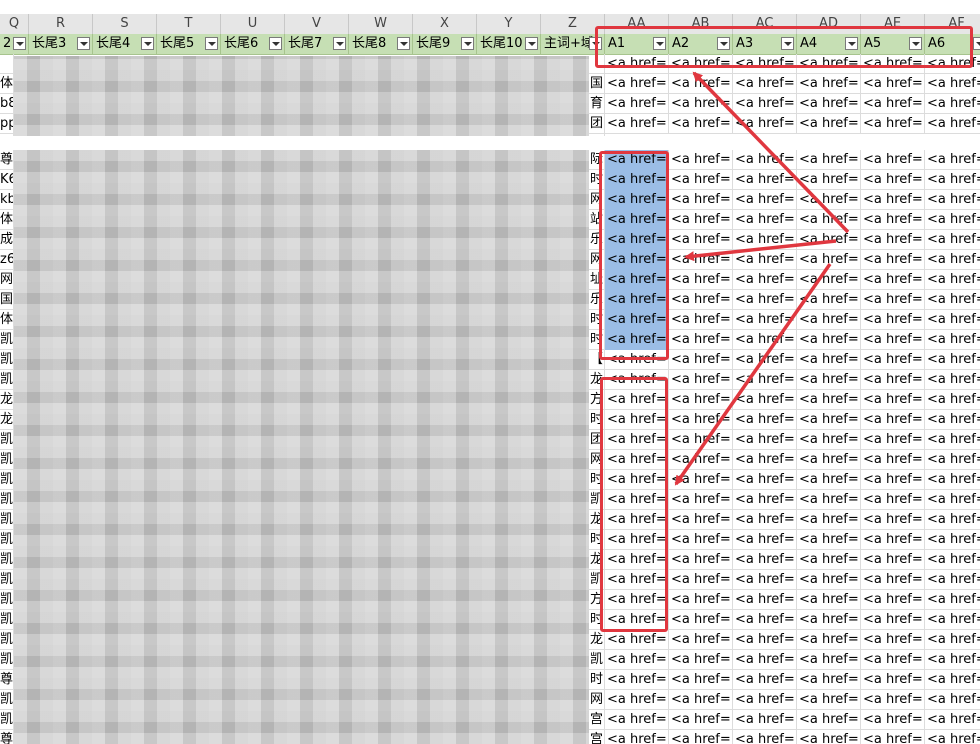 This screenshot has height=744, width=980. What do you see at coordinates (597, 124) in the screenshot?
I see `cell-z: 团` at bounding box center [597, 124].